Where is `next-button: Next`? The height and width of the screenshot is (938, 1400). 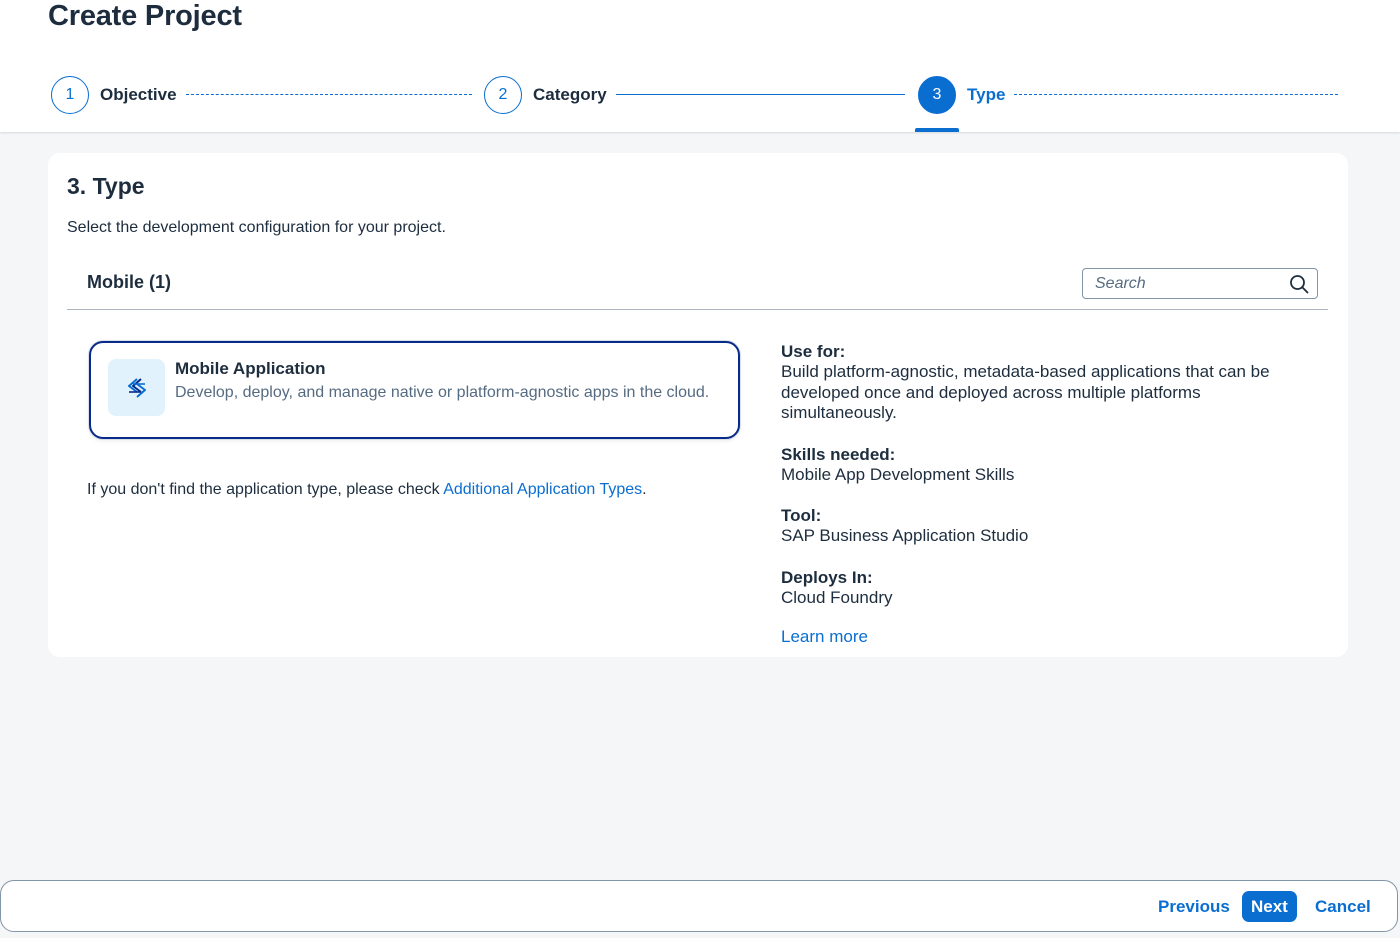
next-button: Next is located at coordinates (1269, 906).